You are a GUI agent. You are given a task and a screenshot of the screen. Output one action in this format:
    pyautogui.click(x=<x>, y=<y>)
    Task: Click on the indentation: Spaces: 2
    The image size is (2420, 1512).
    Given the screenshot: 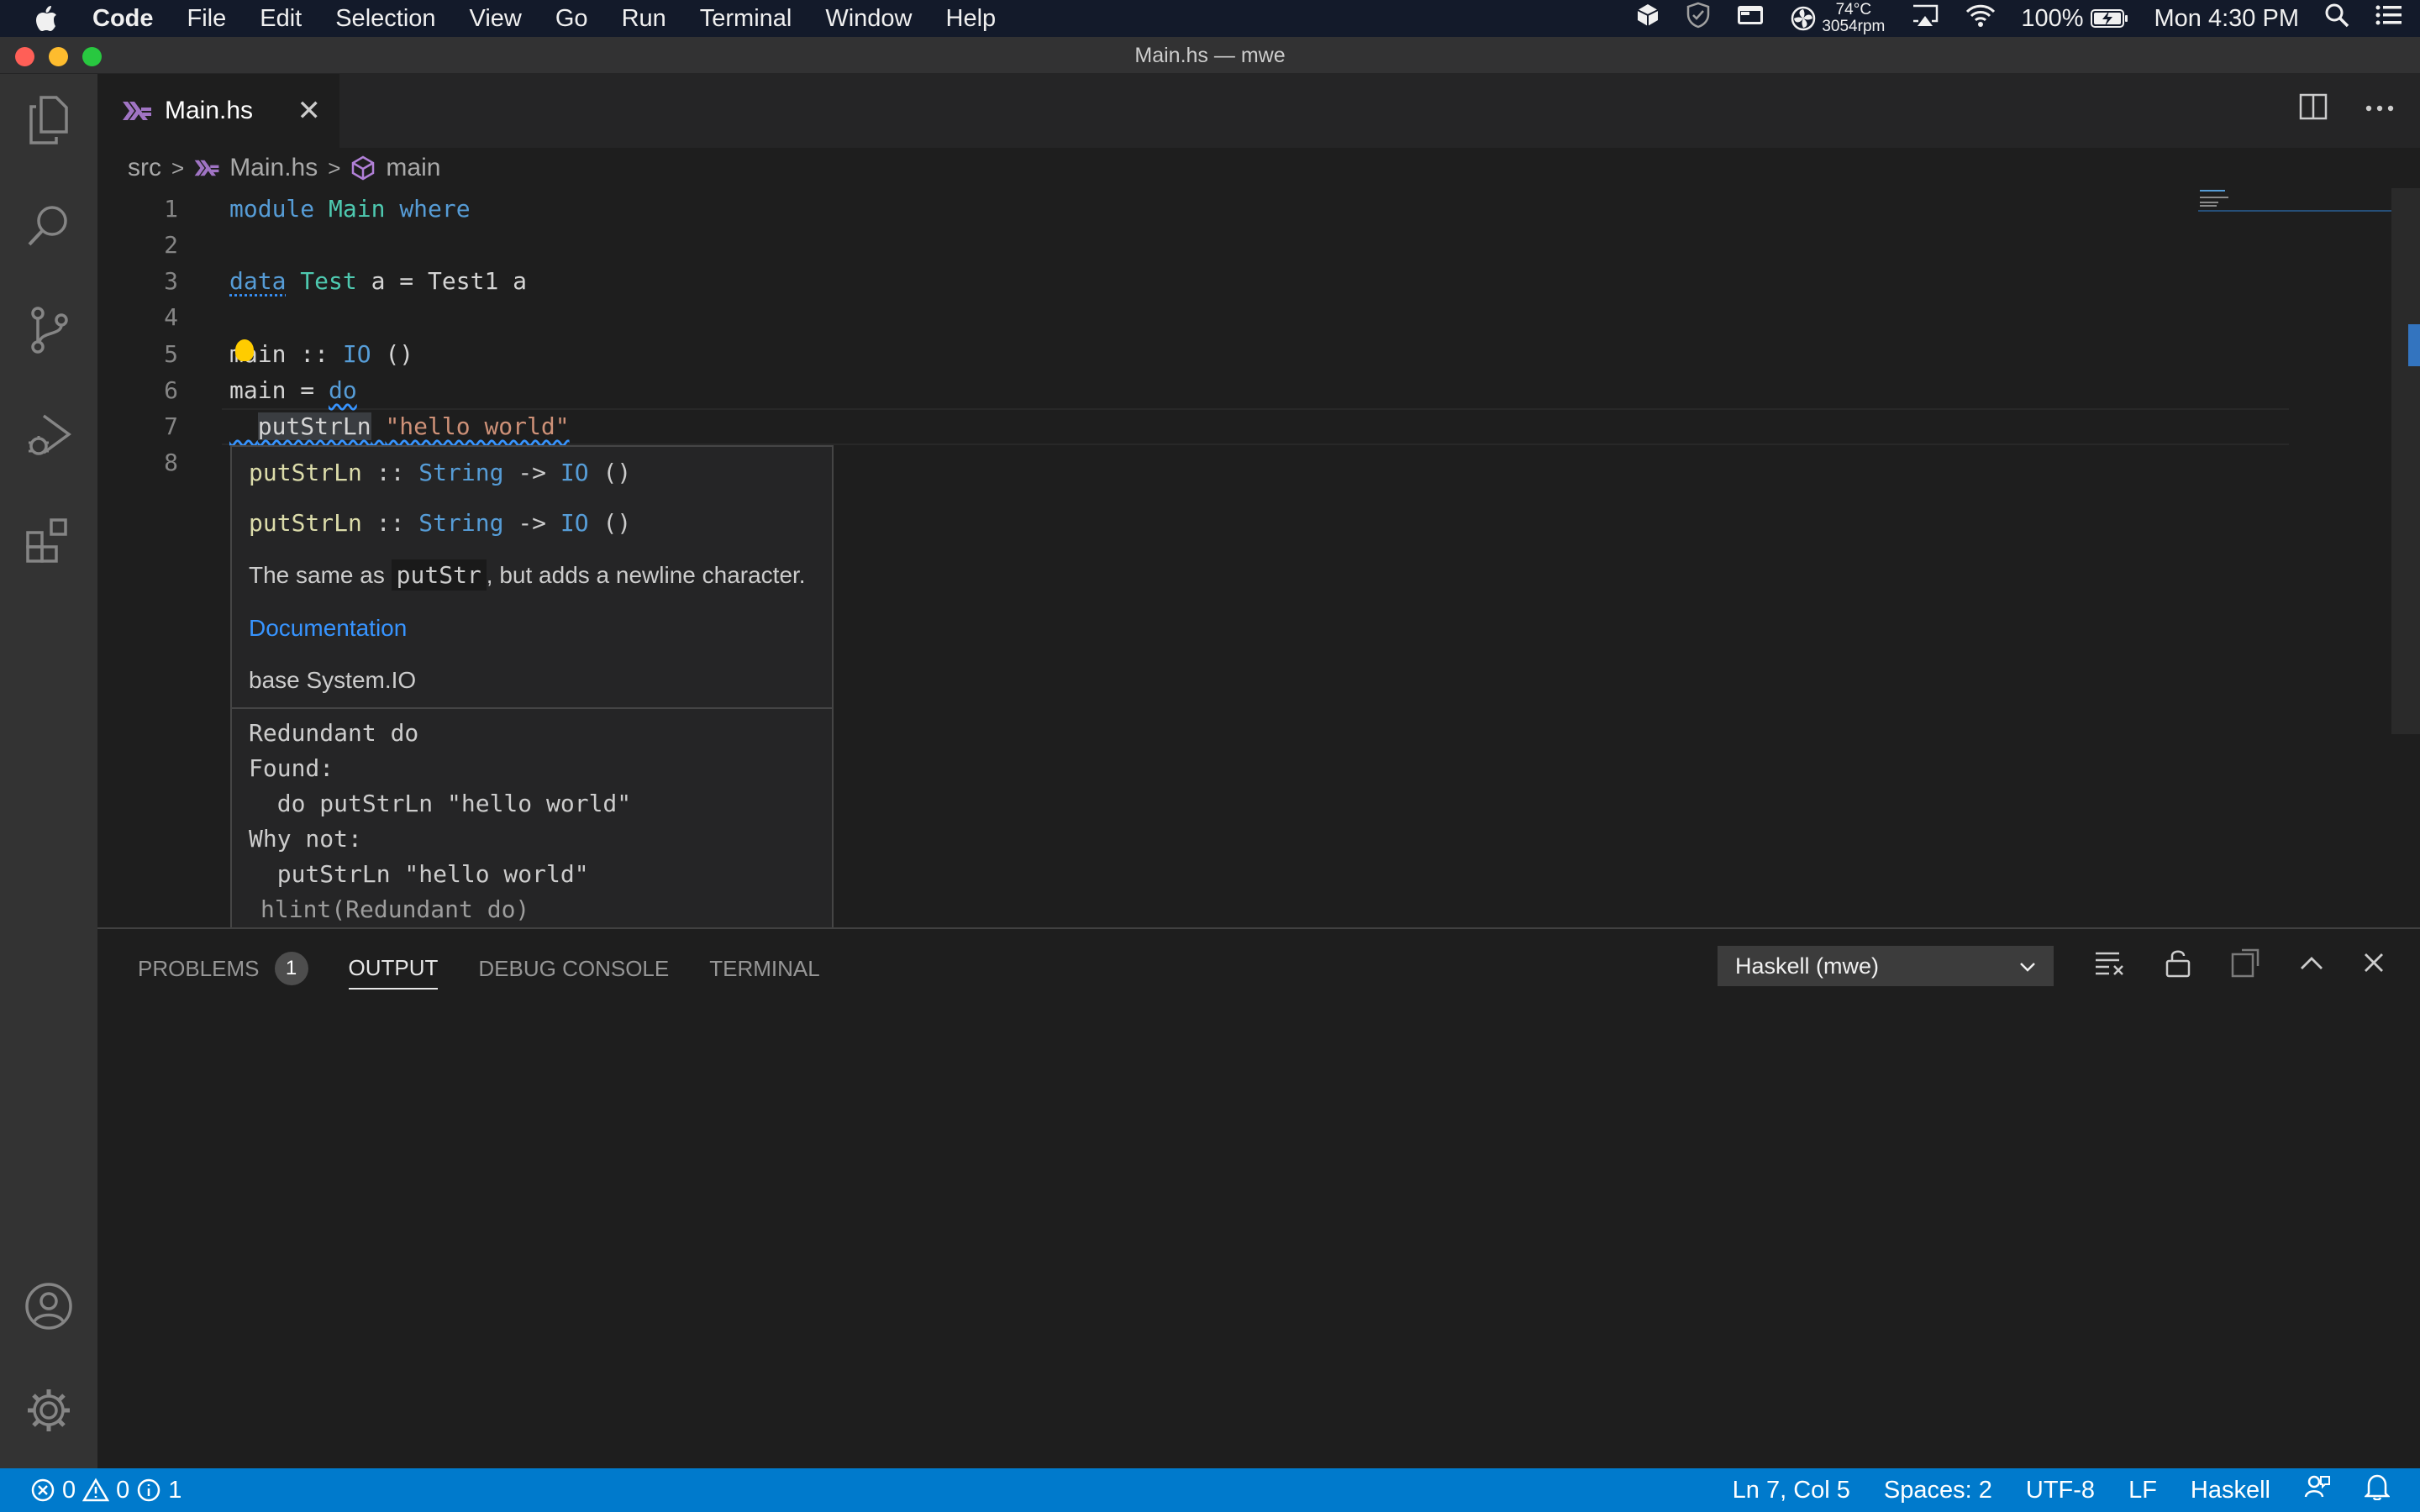 What is the action you would take?
    pyautogui.click(x=1938, y=1490)
    